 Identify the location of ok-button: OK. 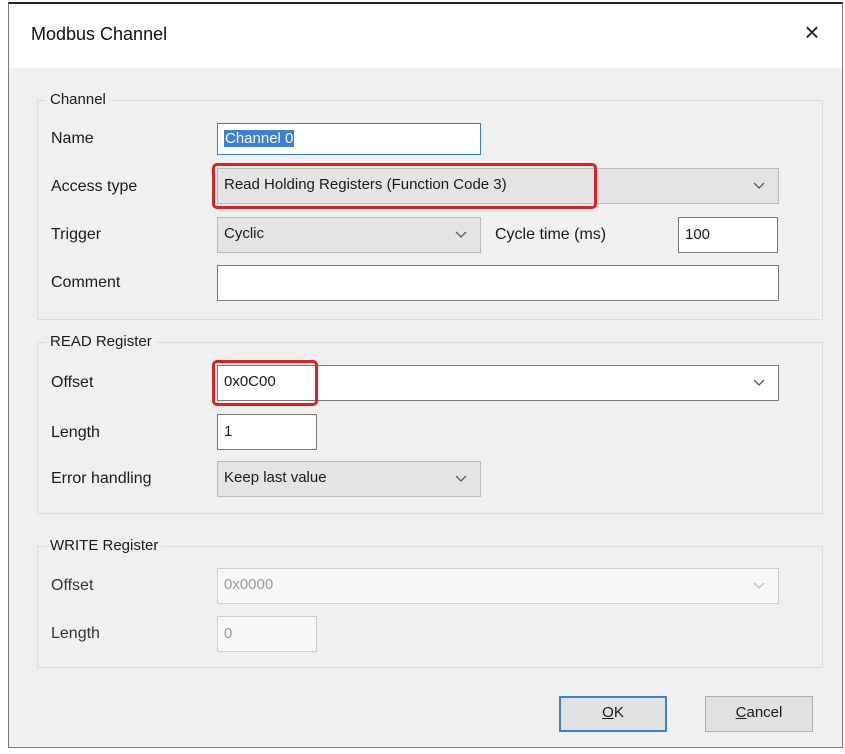
(613, 714).